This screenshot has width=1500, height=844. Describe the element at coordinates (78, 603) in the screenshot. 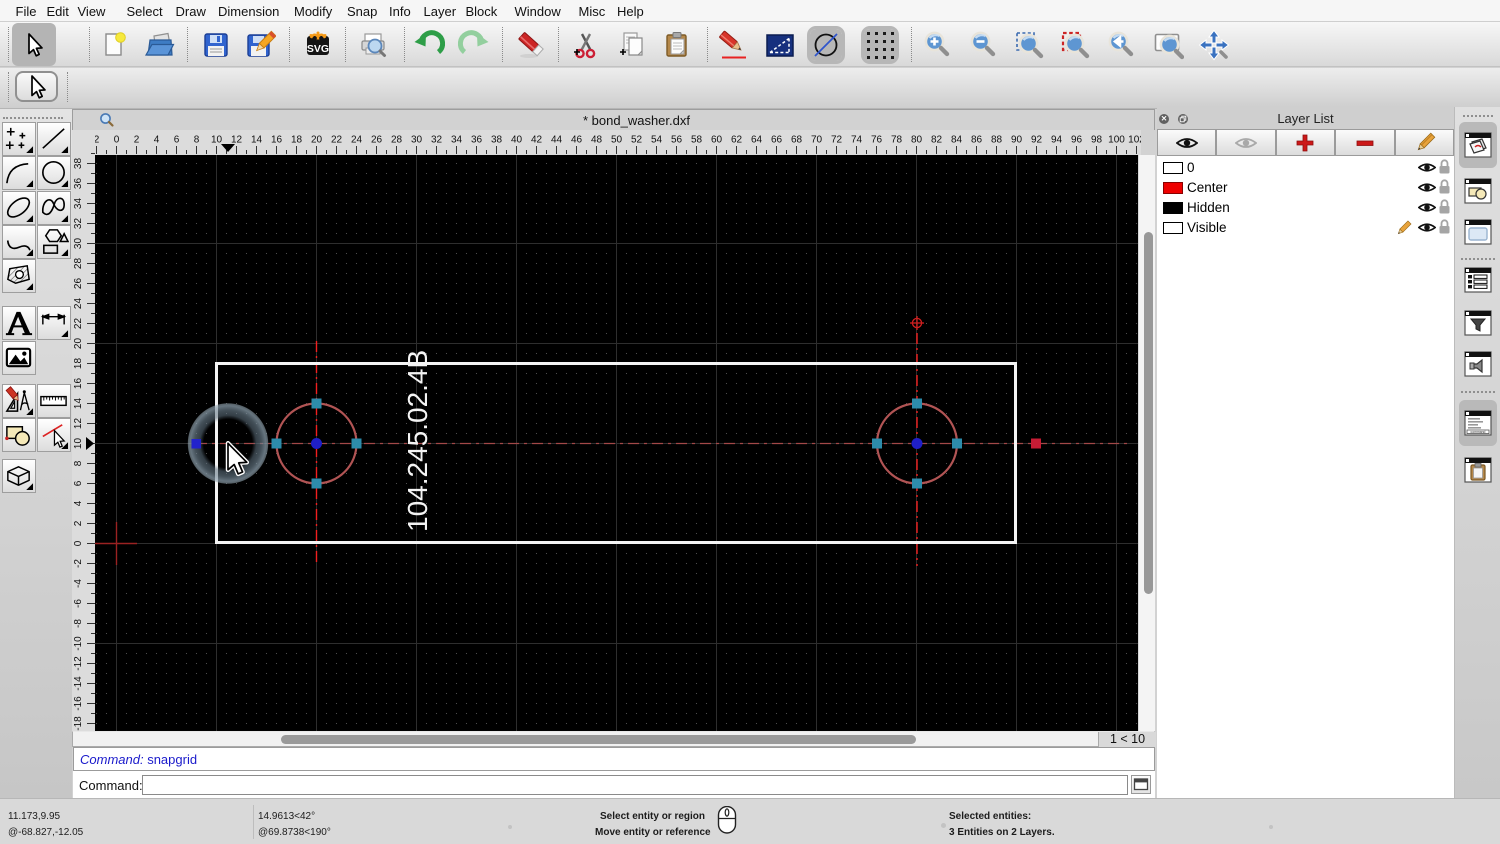

I see `svg-text: -6` at that location.